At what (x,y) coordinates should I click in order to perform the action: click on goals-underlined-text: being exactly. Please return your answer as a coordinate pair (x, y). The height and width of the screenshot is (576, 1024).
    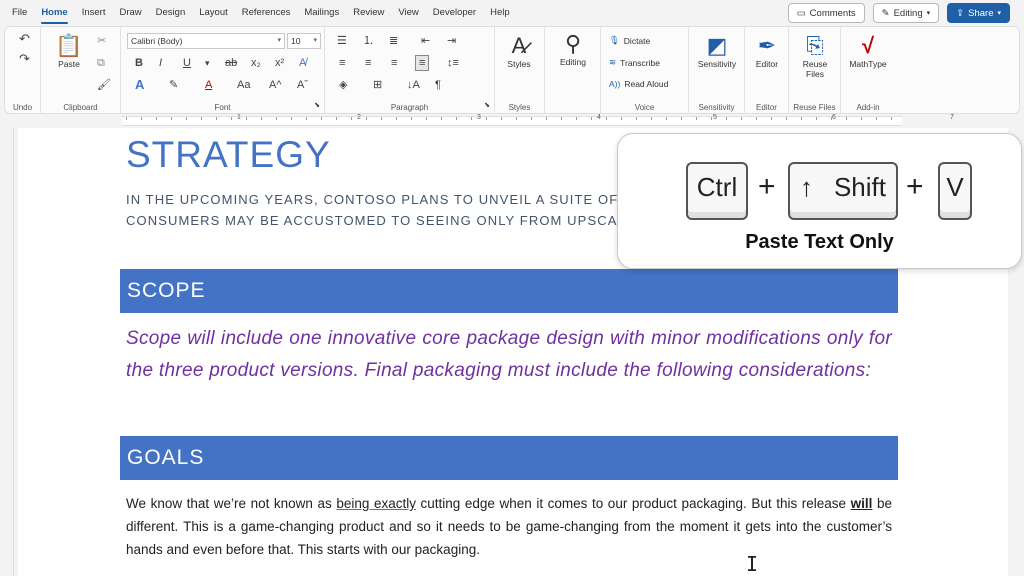
    Looking at the image, I should click on (376, 503).